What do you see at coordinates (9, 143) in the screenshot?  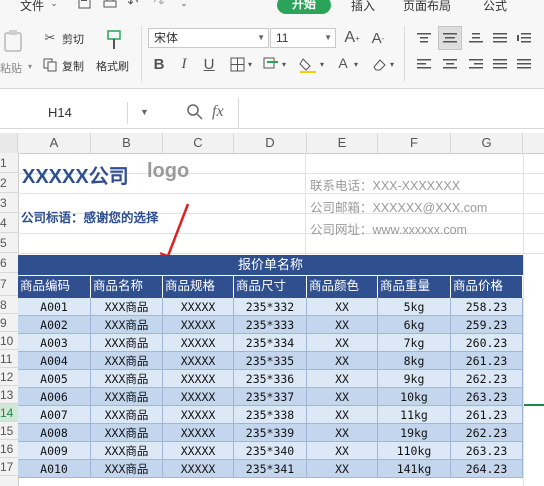 I see `select-all-corner` at bounding box center [9, 143].